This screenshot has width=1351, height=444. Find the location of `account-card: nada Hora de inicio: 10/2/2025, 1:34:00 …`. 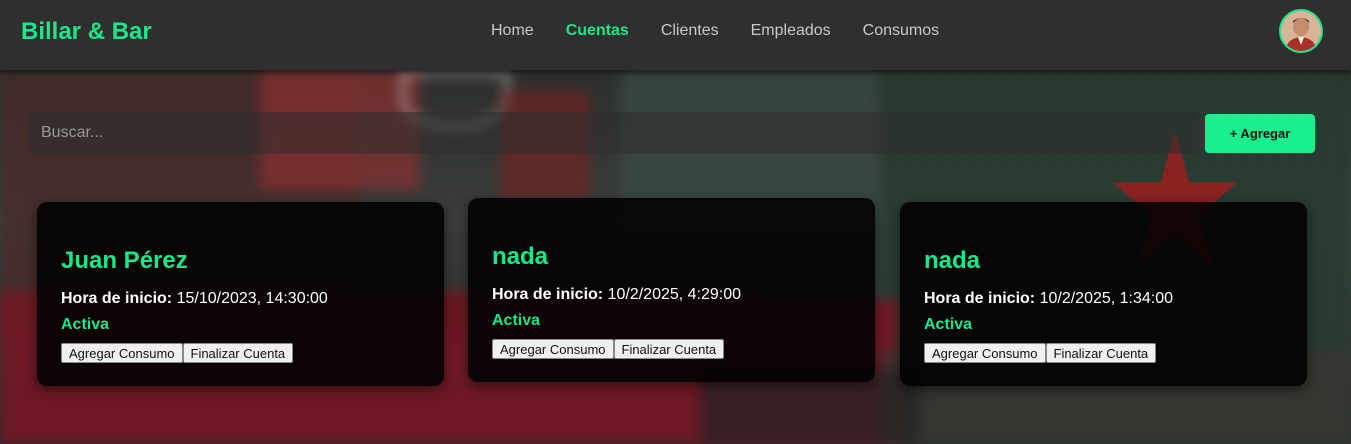

account-card: nada Hora de inicio: 10/2/2025, 1:34:00 … is located at coordinates (1103, 294).